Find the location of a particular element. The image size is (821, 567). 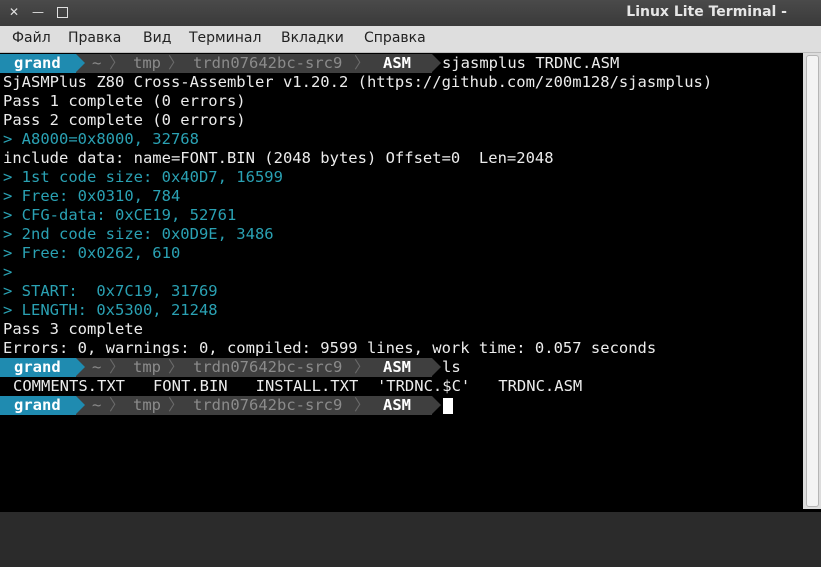

output-line: > START: 0x7C19, 31769 is located at coordinates (110, 291).